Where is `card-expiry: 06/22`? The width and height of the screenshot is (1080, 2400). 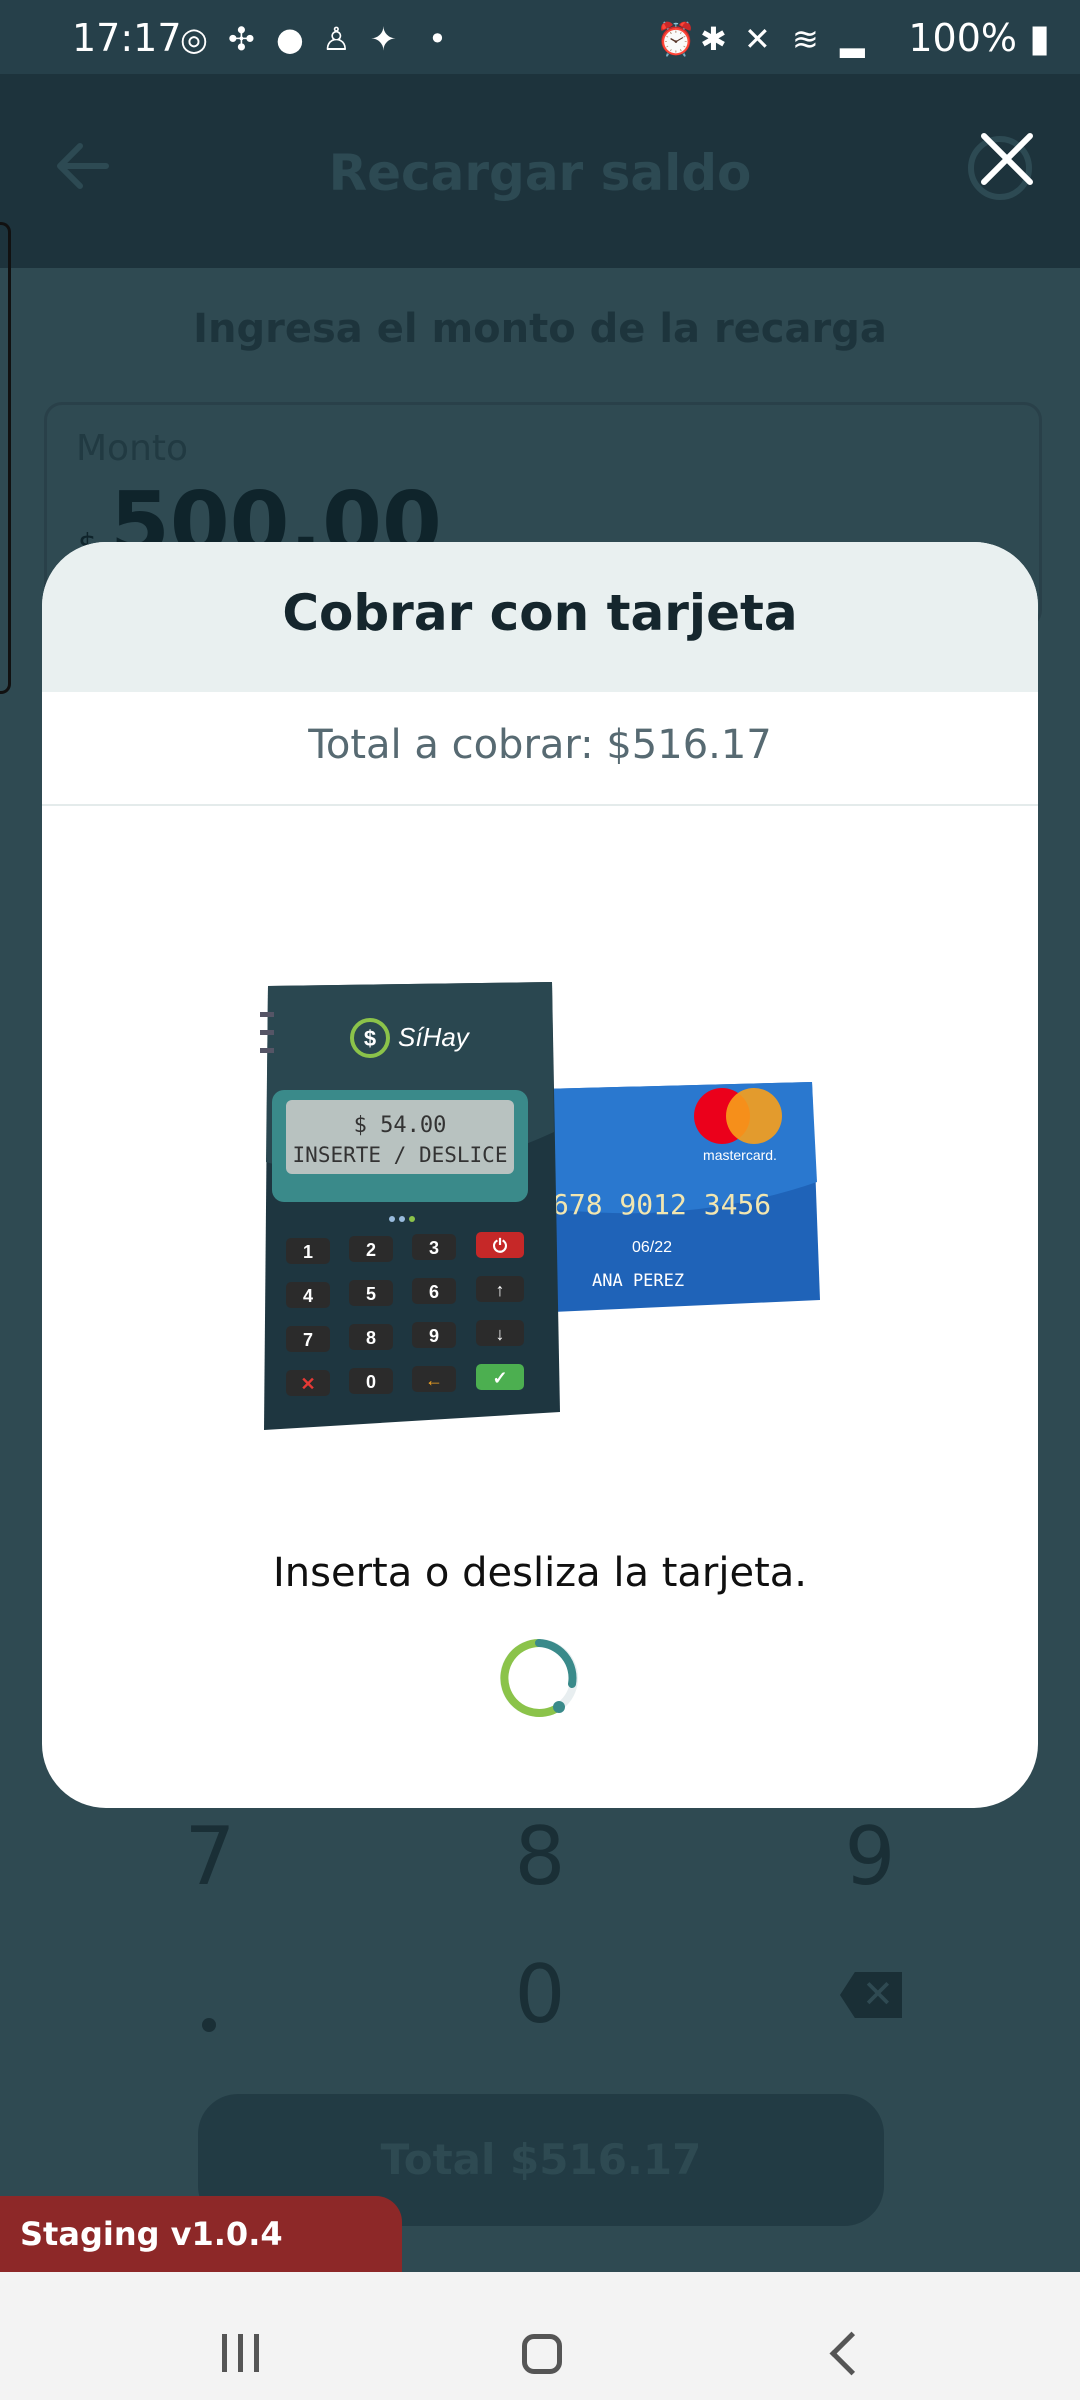 card-expiry: 06/22 is located at coordinates (652, 1247).